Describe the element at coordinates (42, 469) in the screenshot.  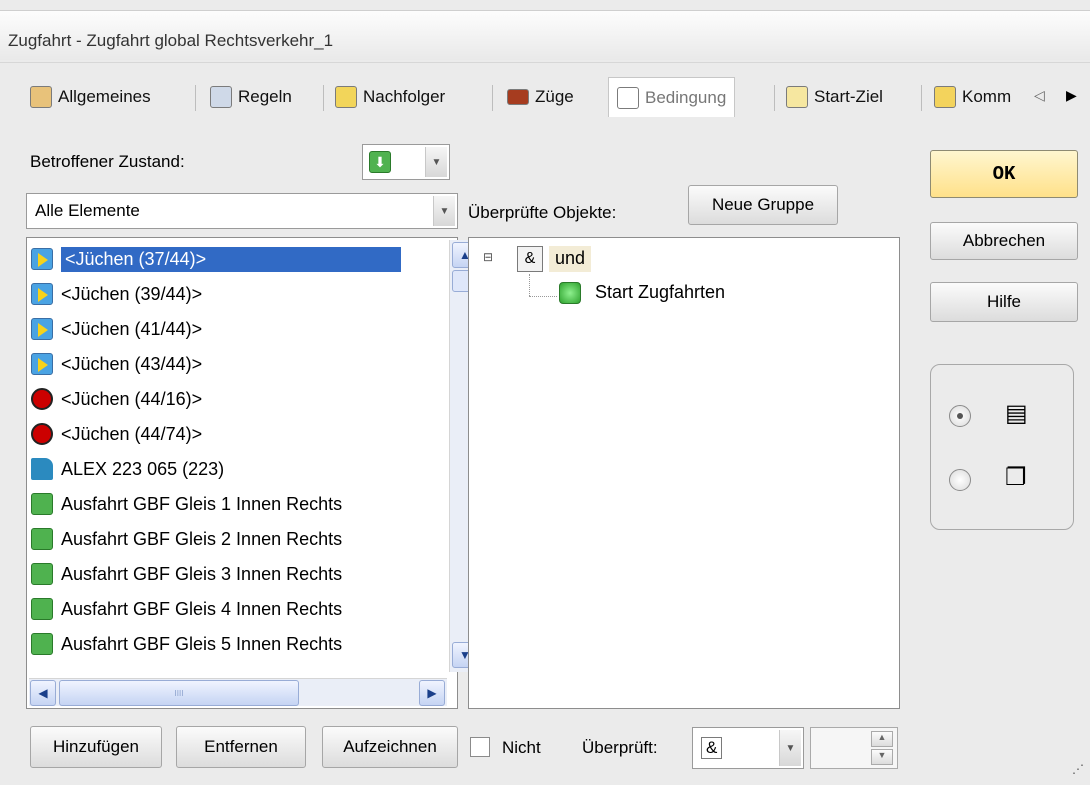
I see `train-icon` at that location.